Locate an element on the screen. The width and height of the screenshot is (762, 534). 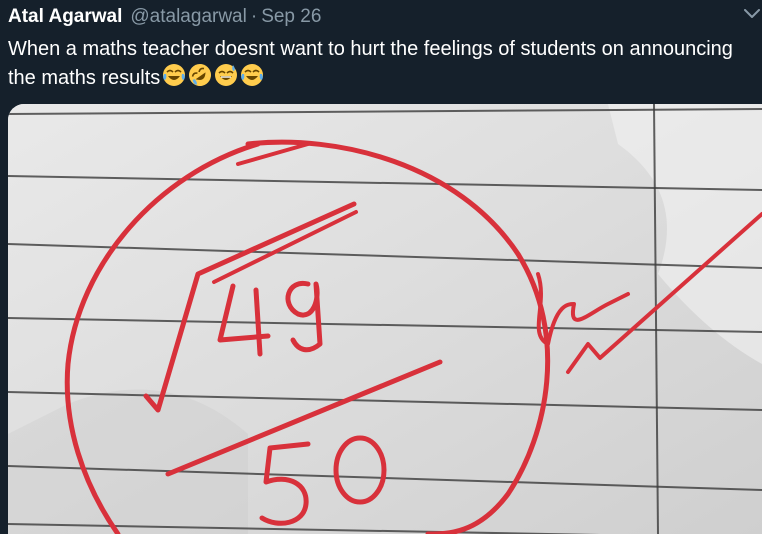
grinning-sweat-icon is located at coordinates (226, 75).